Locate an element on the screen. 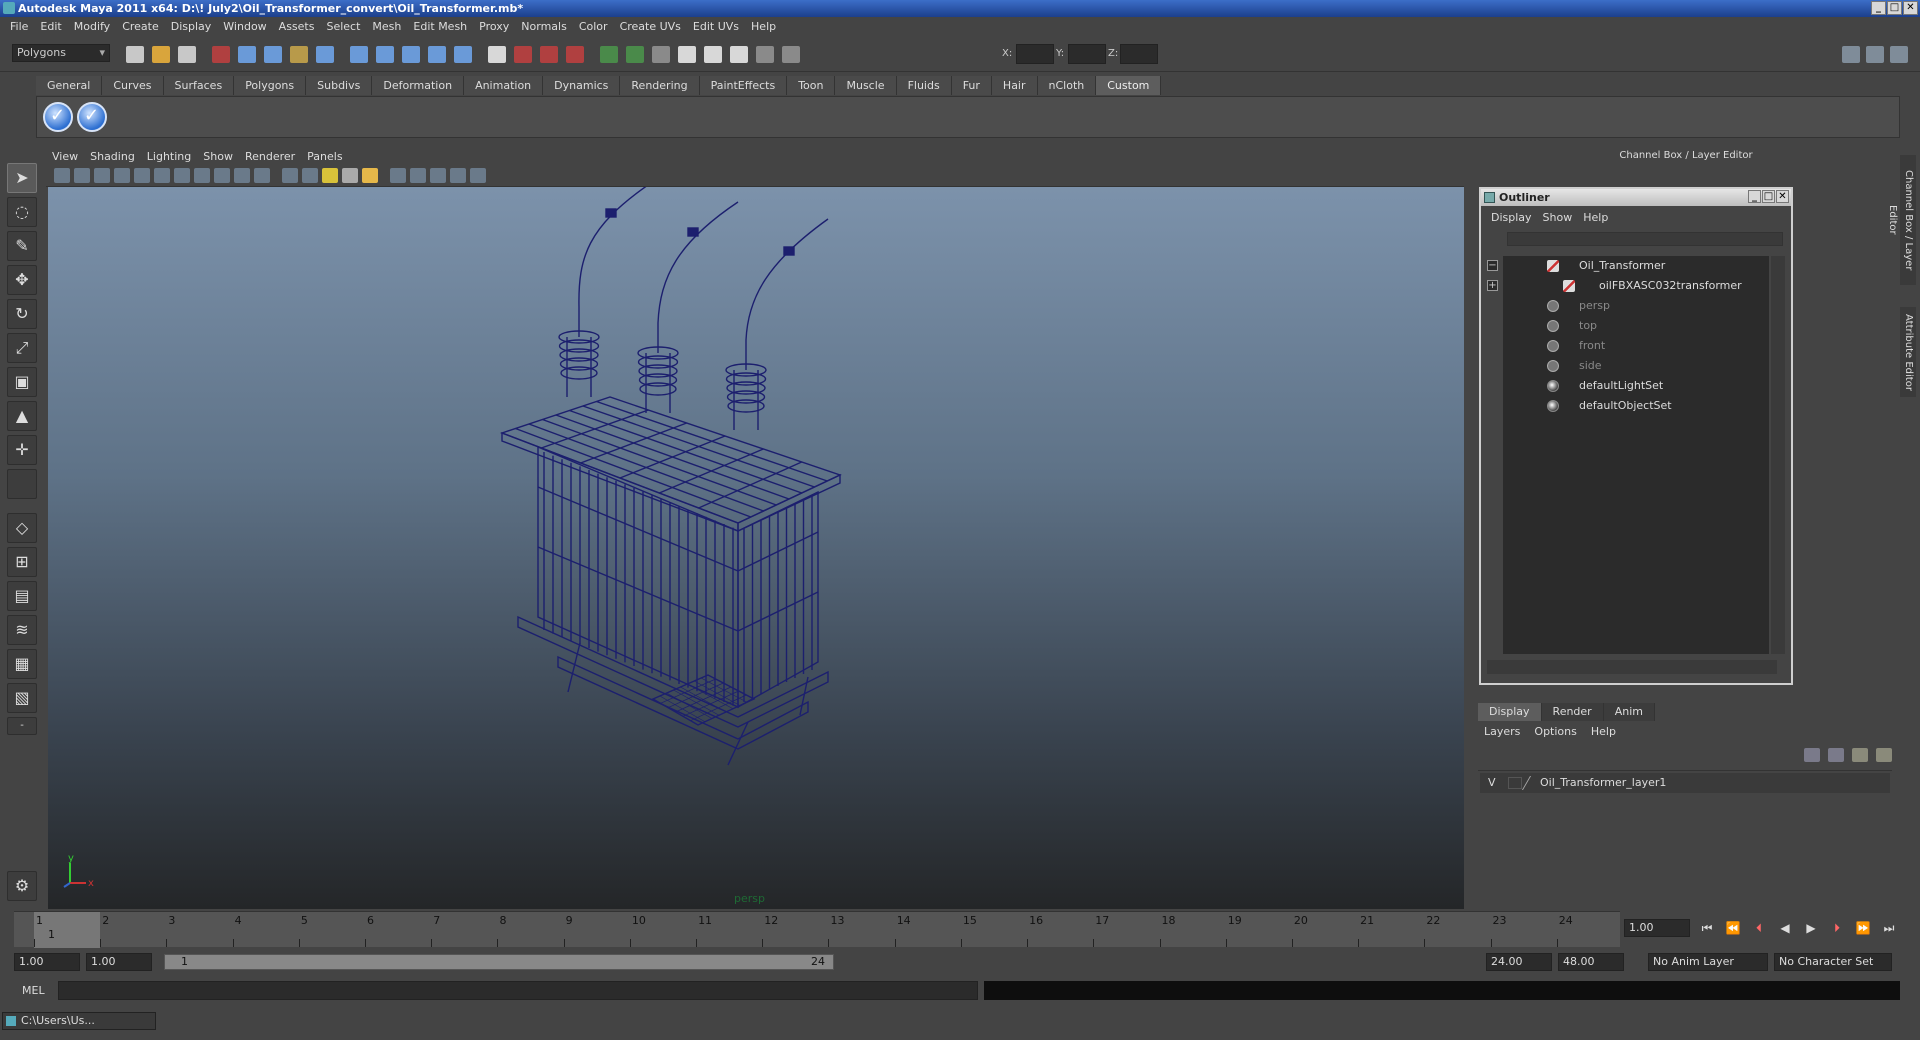 Image resolution: width=1920 pixels, height=1040 pixels. attribute-editor-vertical-tab: Attribute Editor is located at coordinates (1908, 352).